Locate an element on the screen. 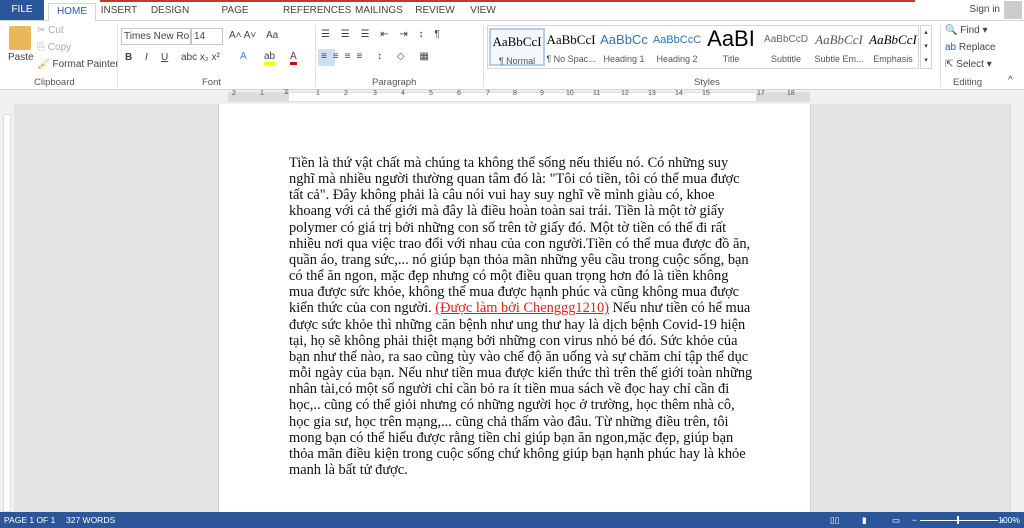  find-button: 🔍 Find ▾ is located at coordinates (966, 30).